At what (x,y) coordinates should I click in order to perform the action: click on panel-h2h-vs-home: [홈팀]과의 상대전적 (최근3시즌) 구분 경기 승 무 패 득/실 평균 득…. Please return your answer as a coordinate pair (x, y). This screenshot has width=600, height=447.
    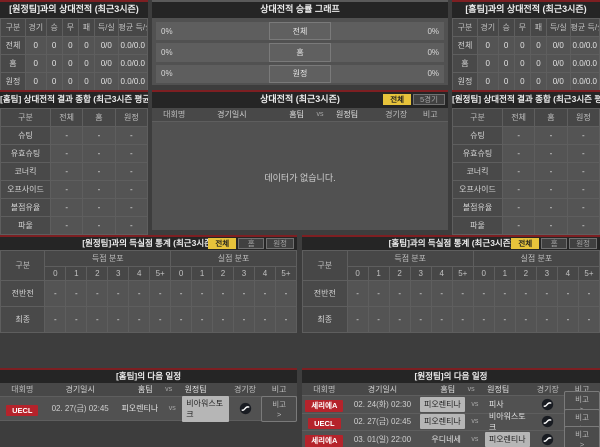
    Looking at the image, I should click on (526, 45).